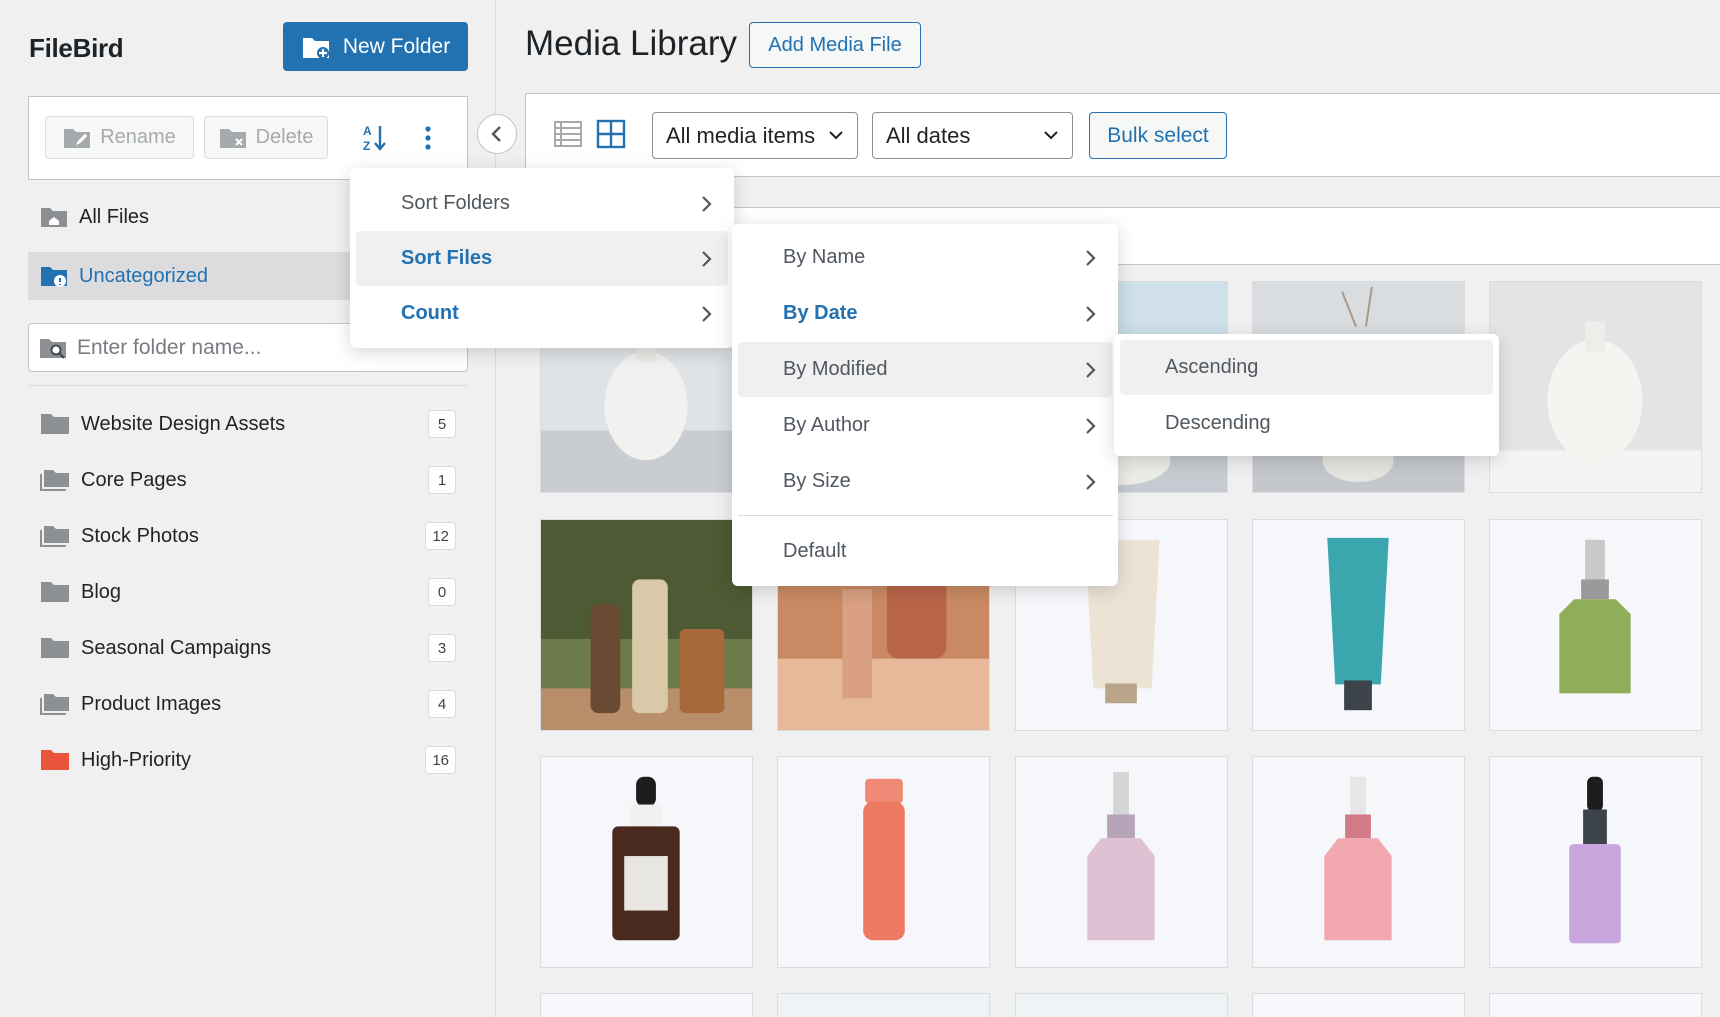  I want to click on menu-by-size: By Size, so click(925, 481).